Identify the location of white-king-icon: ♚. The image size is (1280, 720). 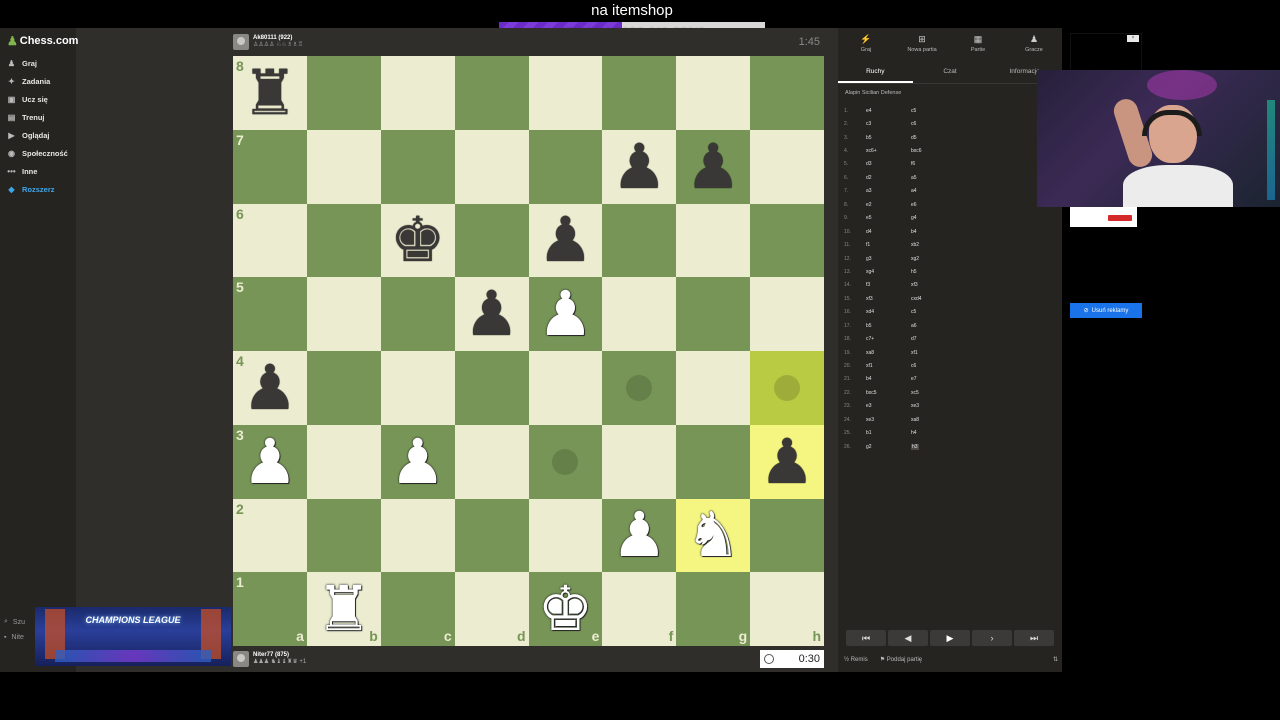
(566, 609).